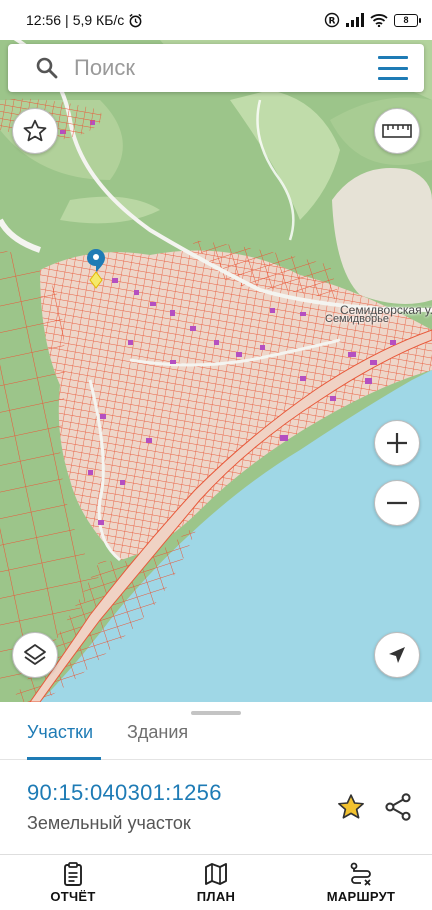 The width and height of the screenshot is (432, 910). What do you see at coordinates (351, 807) in the screenshot?
I see `favorite-star-icon` at bounding box center [351, 807].